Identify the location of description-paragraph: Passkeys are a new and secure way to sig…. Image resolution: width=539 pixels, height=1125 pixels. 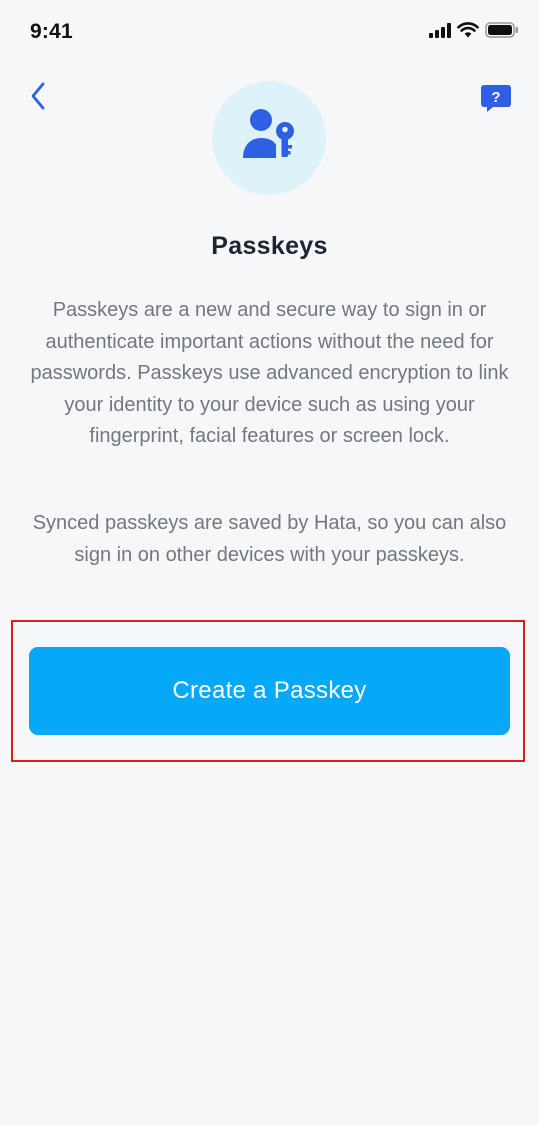
(269, 373).